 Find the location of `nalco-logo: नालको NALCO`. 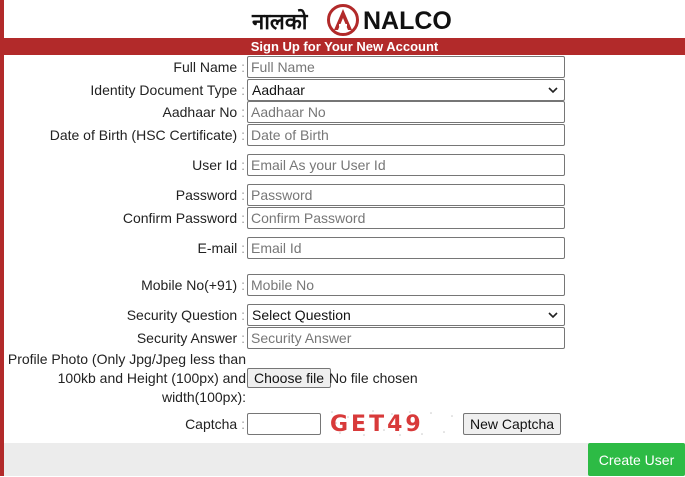

nalco-logo: नालको NALCO is located at coordinates (342, 21).